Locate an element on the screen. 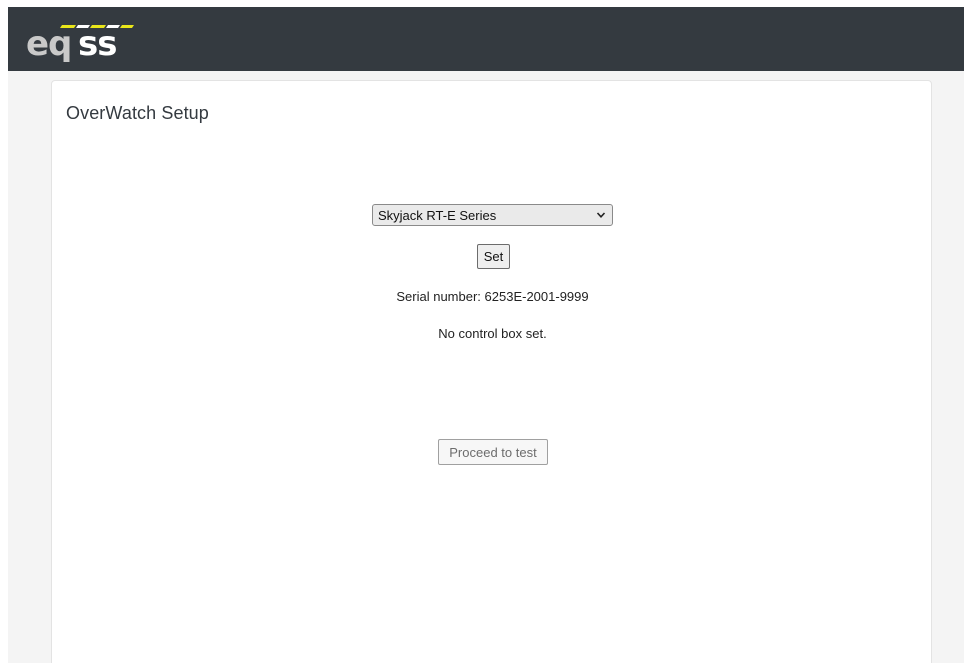  model-select-value: Skyjack RT-E Series is located at coordinates (437, 215).